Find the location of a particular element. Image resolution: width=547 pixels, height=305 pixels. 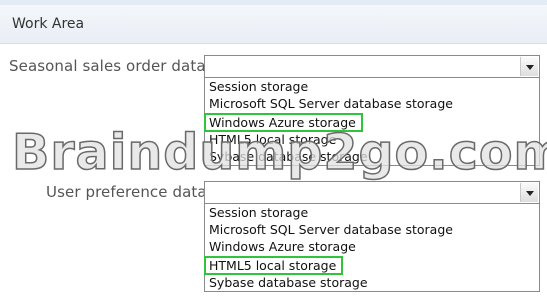

user-preference-dropdown is located at coordinates (372, 192).